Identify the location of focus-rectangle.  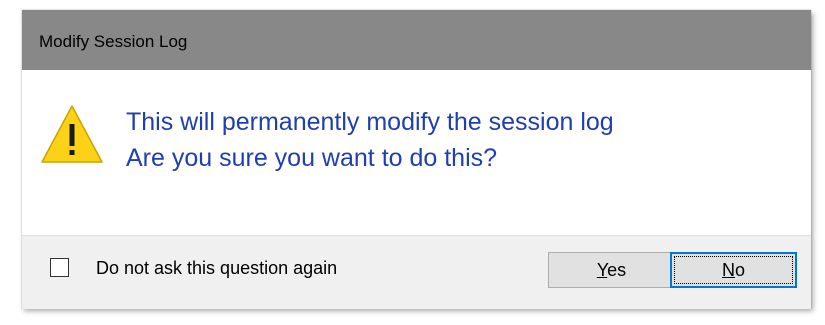
(733, 270).